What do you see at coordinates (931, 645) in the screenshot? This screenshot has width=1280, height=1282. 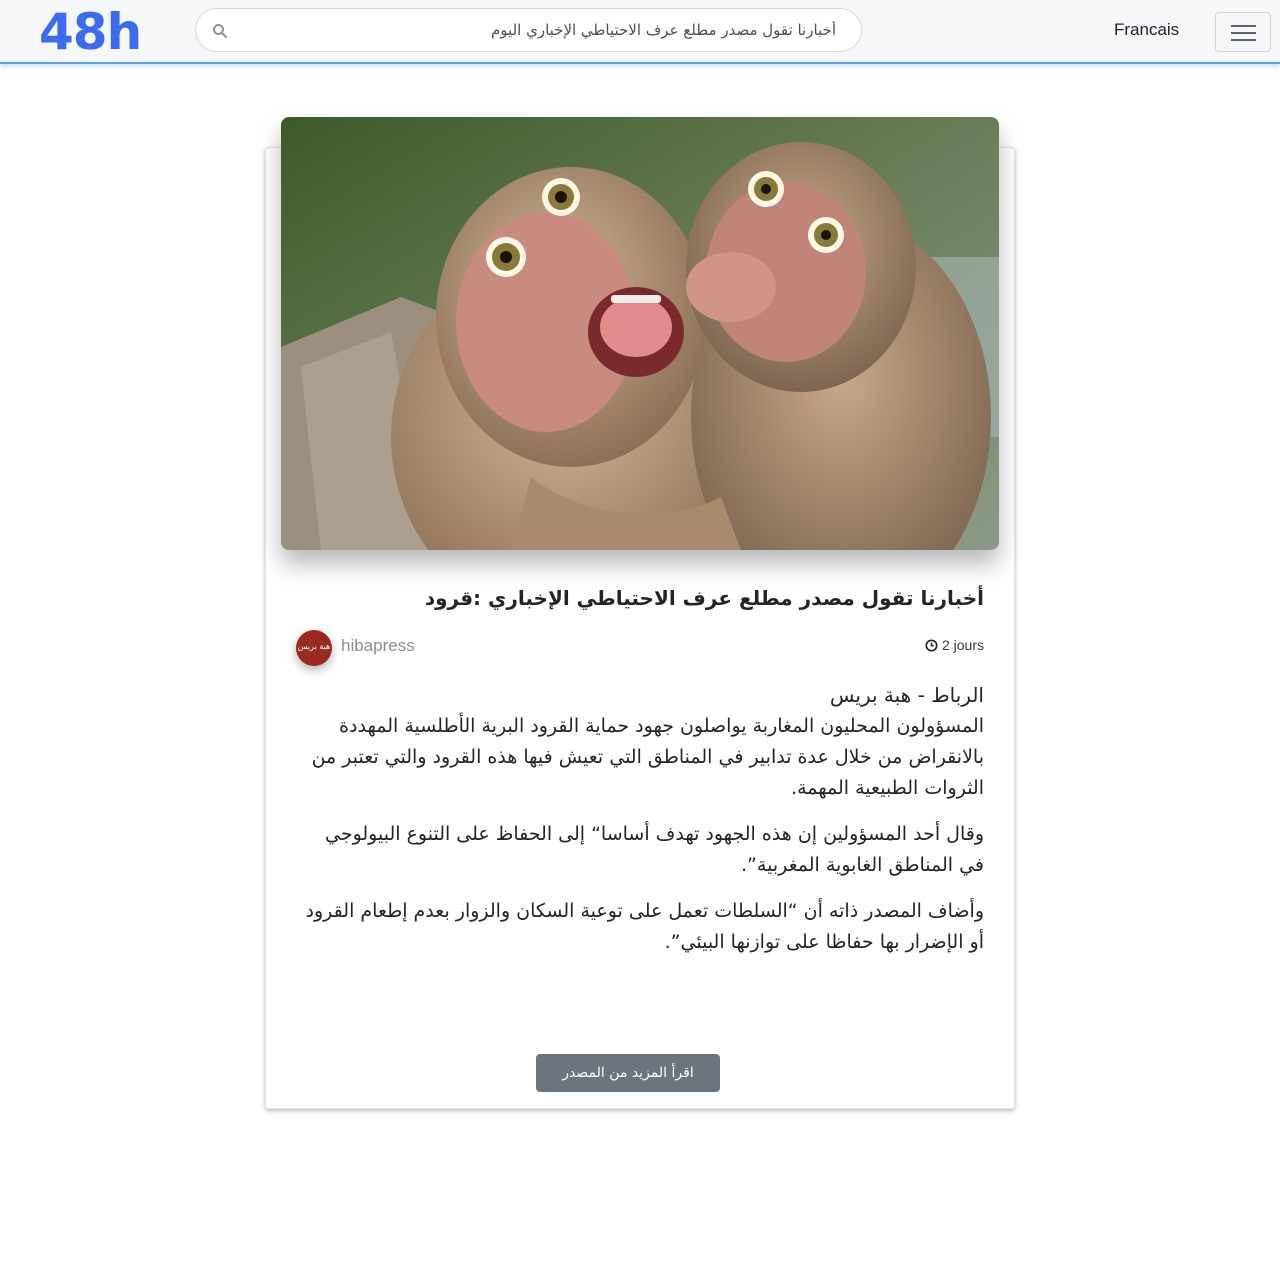 I see `clock-icon` at bounding box center [931, 645].